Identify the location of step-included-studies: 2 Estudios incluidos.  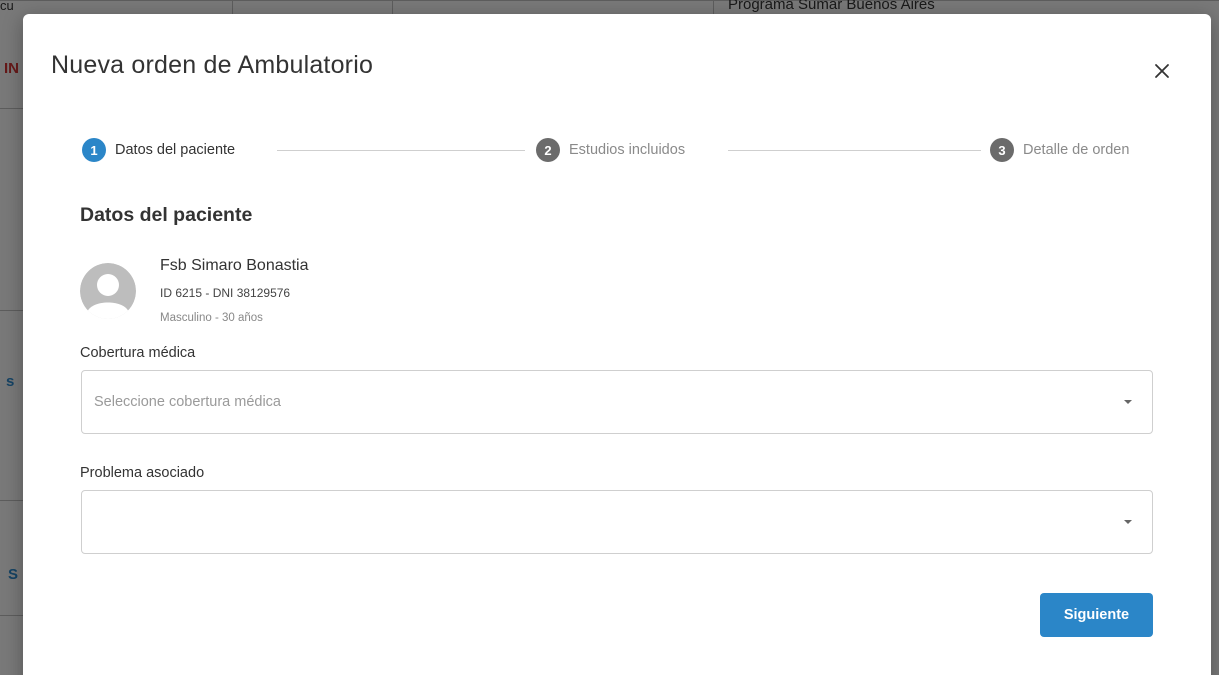
(610, 150).